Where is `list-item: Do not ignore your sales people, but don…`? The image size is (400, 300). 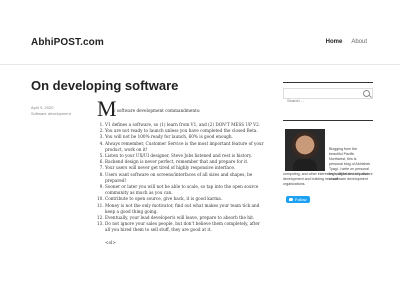
list-item: Do not ignore your sales people, but don… is located at coordinates (185, 227).